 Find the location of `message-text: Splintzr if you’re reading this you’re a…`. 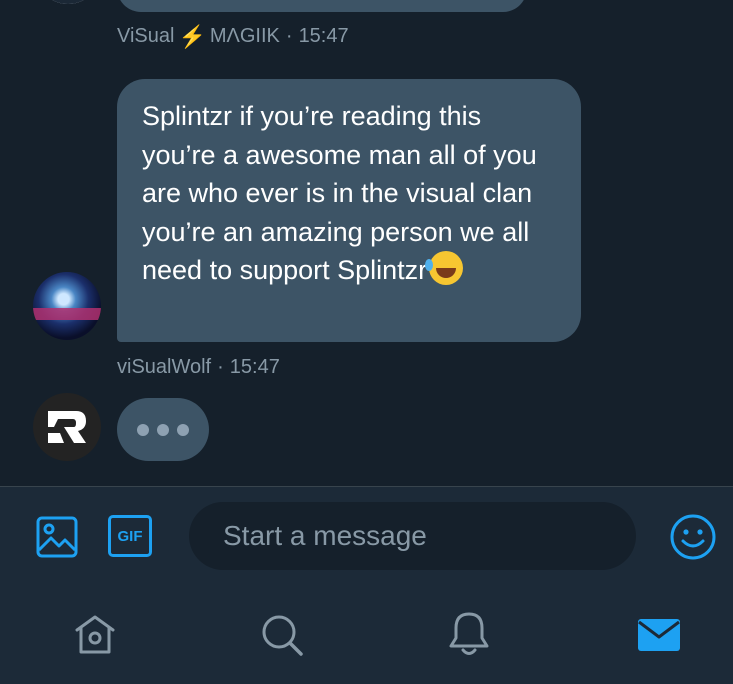

message-text: Splintzr if you’re reading this you’re a… is located at coordinates (339, 193).